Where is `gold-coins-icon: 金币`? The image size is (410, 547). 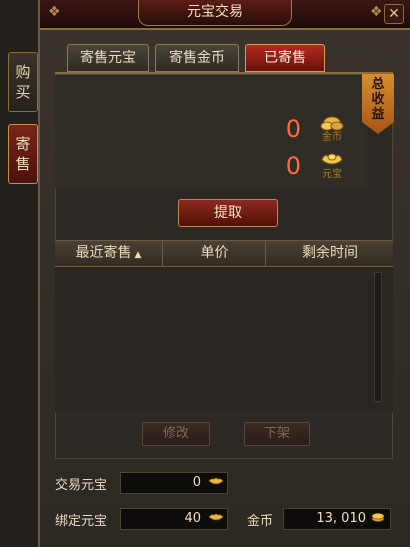 gold-coins-icon: 金币 is located at coordinates (332, 129).